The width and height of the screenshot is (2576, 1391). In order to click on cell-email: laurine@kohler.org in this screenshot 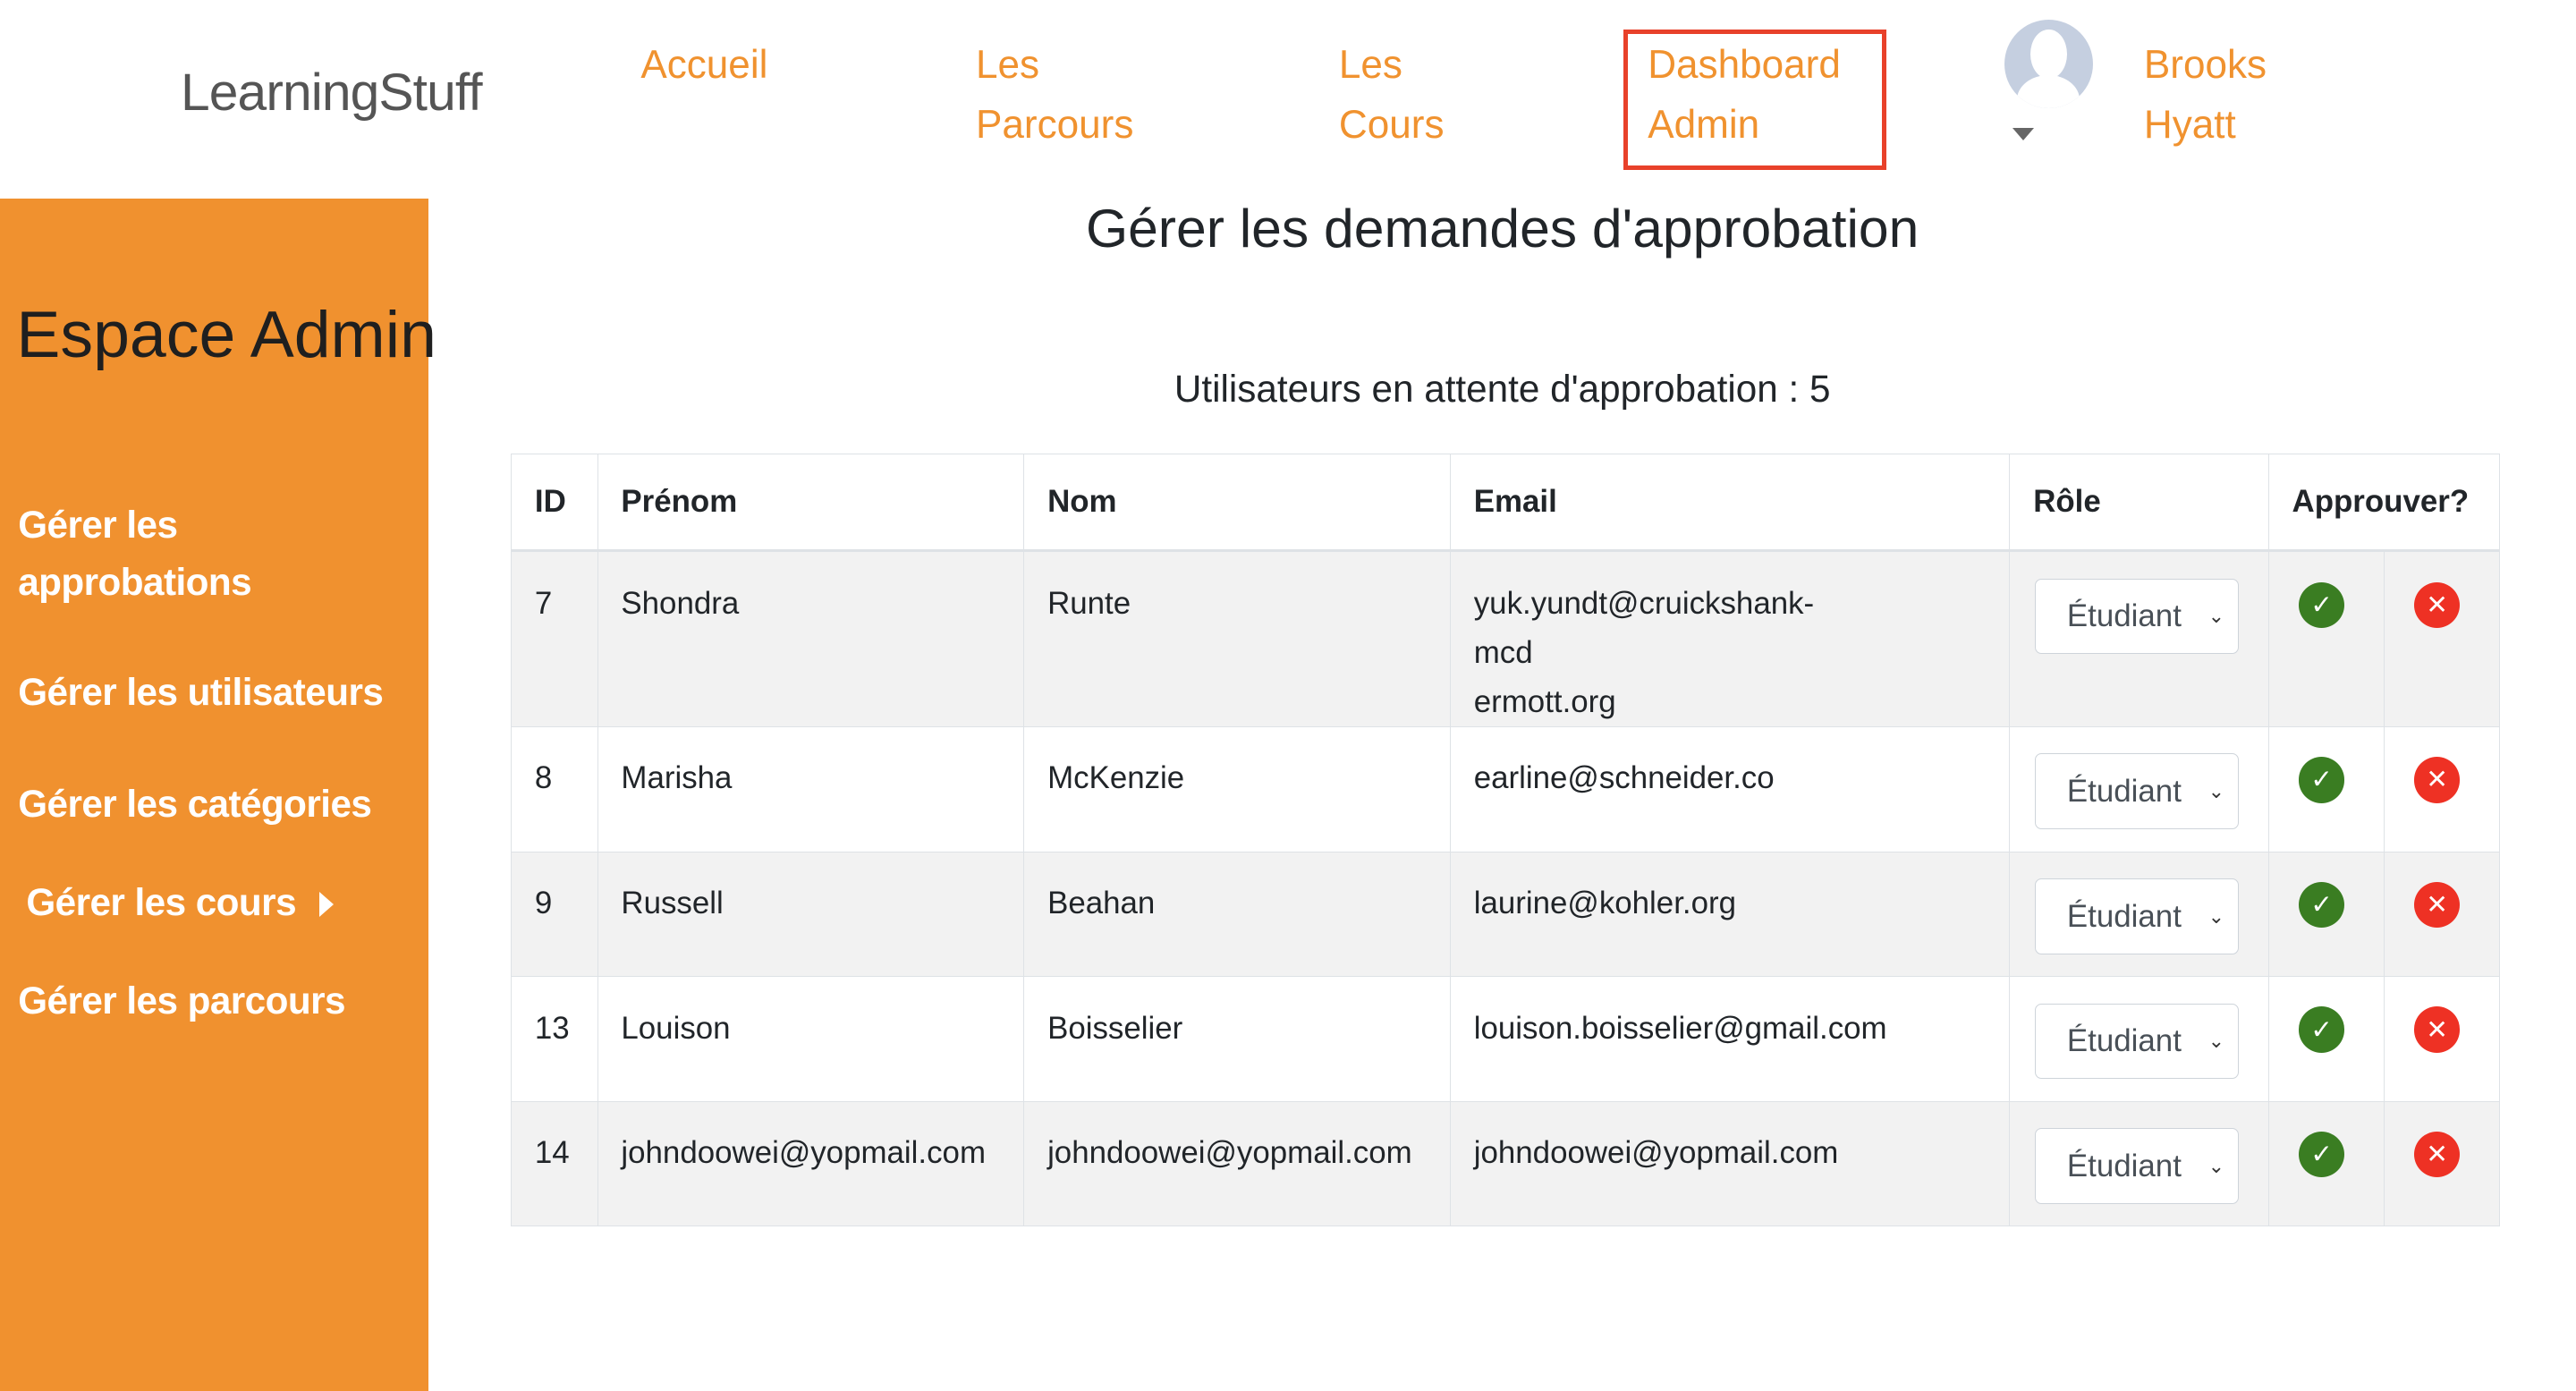, I will do `click(1730, 914)`.